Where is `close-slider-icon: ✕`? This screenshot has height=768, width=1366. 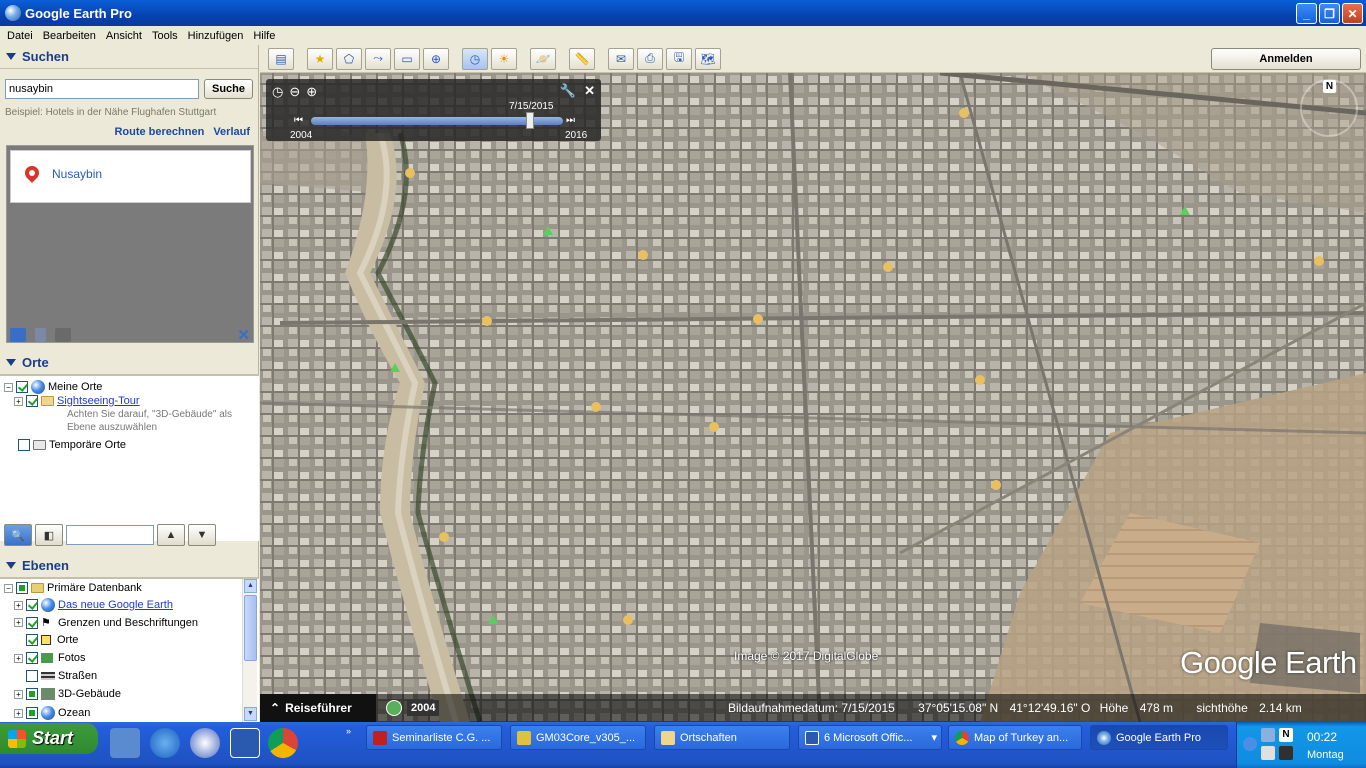
close-slider-icon: ✕ is located at coordinates (589, 91).